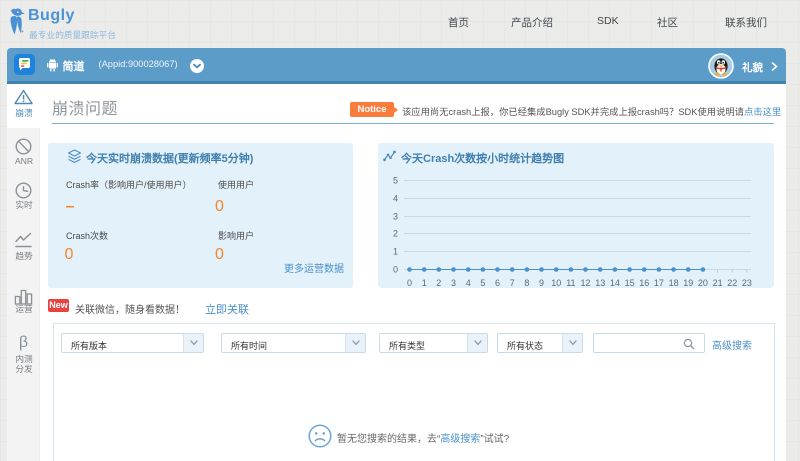  I want to click on svg-text: 9, so click(541, 283).